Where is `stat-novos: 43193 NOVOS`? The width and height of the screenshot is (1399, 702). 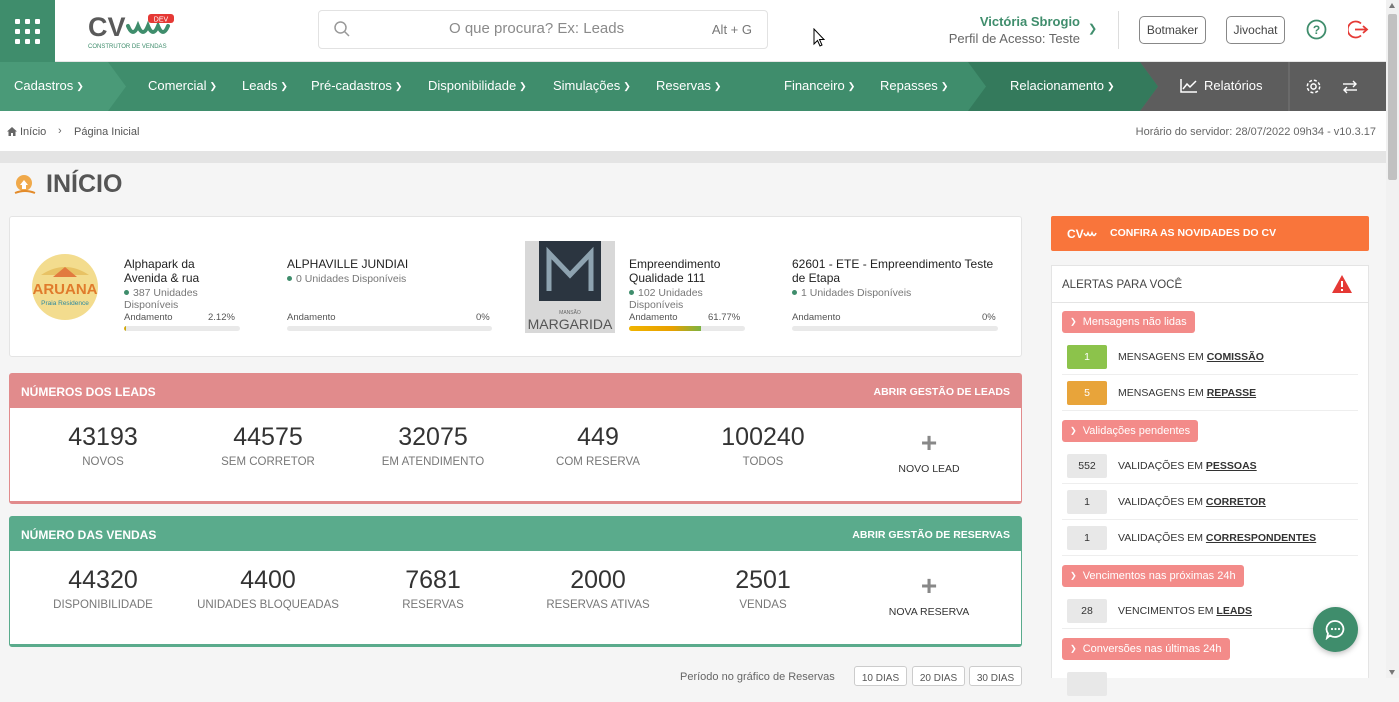
stat-novos: 43193 NOVOS is located at coordinates (103, 445).